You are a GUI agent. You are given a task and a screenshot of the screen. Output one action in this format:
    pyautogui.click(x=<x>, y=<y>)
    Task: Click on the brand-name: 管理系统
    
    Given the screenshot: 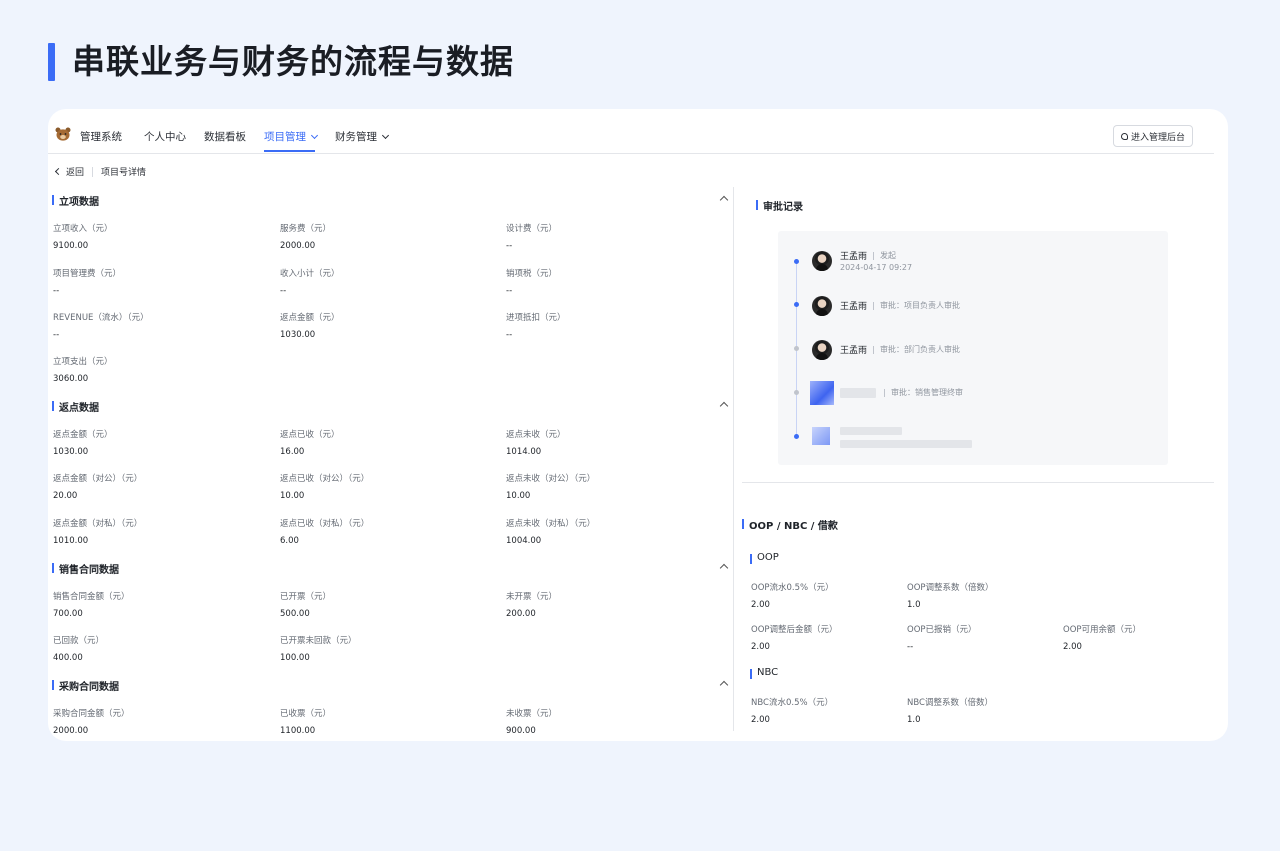 What is the action you would take?
    pyautogui.click(x=101, y=137)
    